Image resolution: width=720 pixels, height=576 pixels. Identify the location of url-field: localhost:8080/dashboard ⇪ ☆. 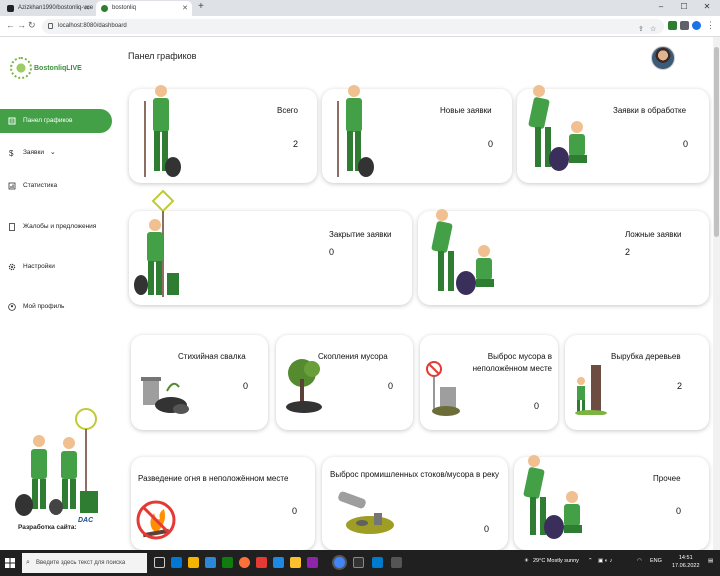
(353, 26).